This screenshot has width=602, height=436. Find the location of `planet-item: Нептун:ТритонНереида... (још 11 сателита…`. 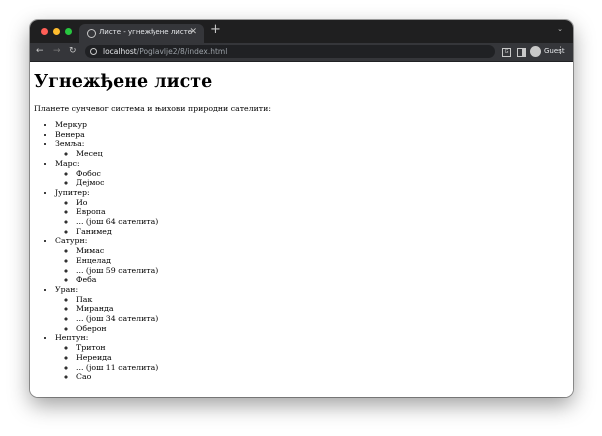

planet-item: Нептун:ТритонНереида... (још 11 сателита… is located at coordinates (106, 357).